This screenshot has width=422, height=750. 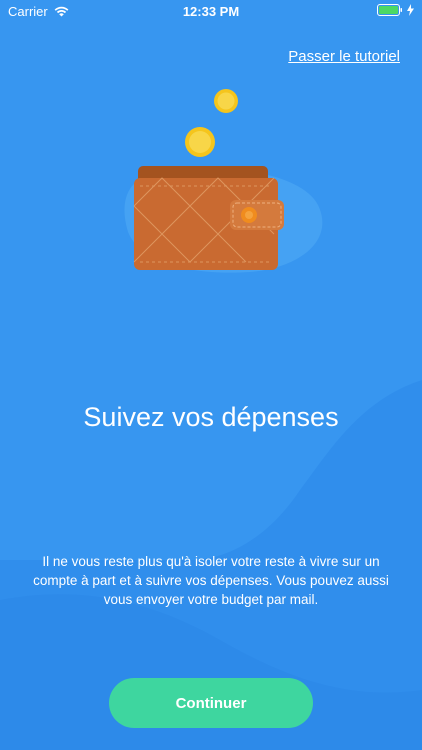 What do you see at coordinates (200, 142) in the screenshot?
I see `coin-bottom` at bounding box center [200, 142].